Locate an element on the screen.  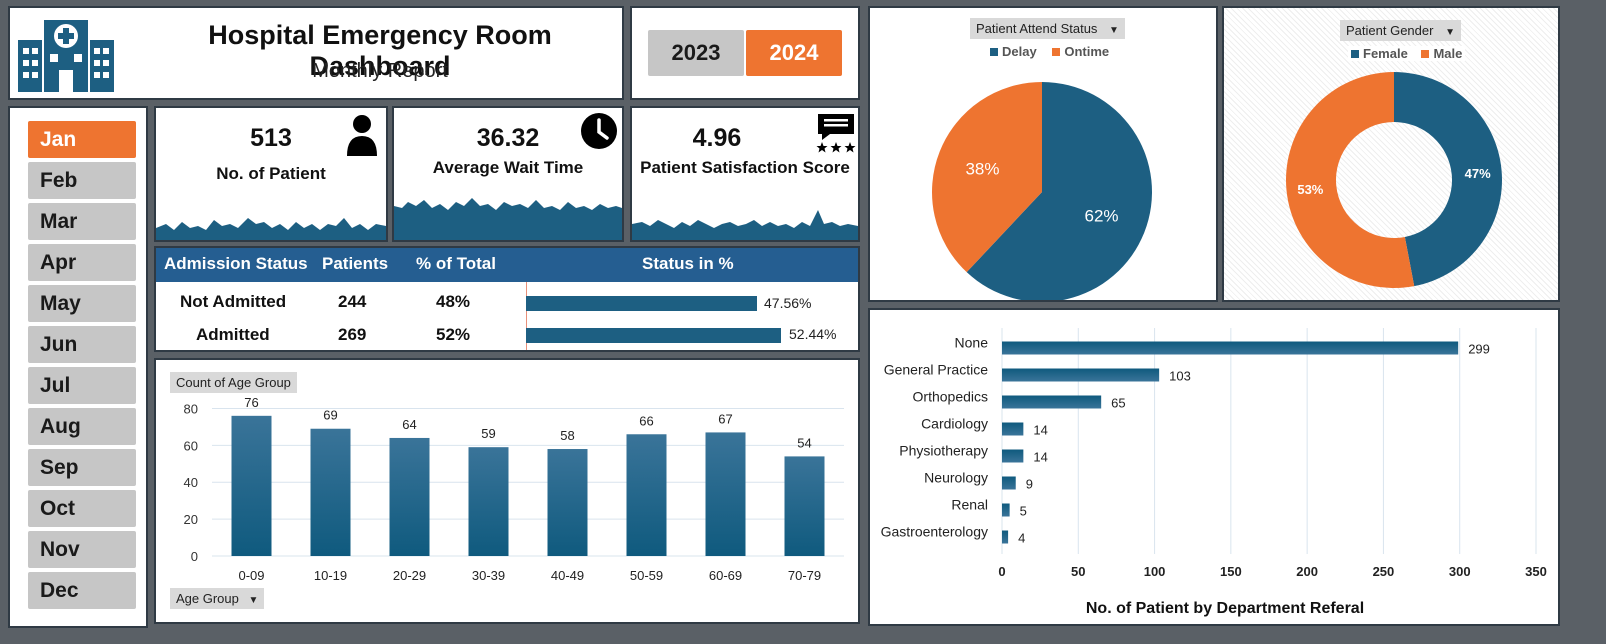
data-label: 5 is located at coordinates (1023, 511).